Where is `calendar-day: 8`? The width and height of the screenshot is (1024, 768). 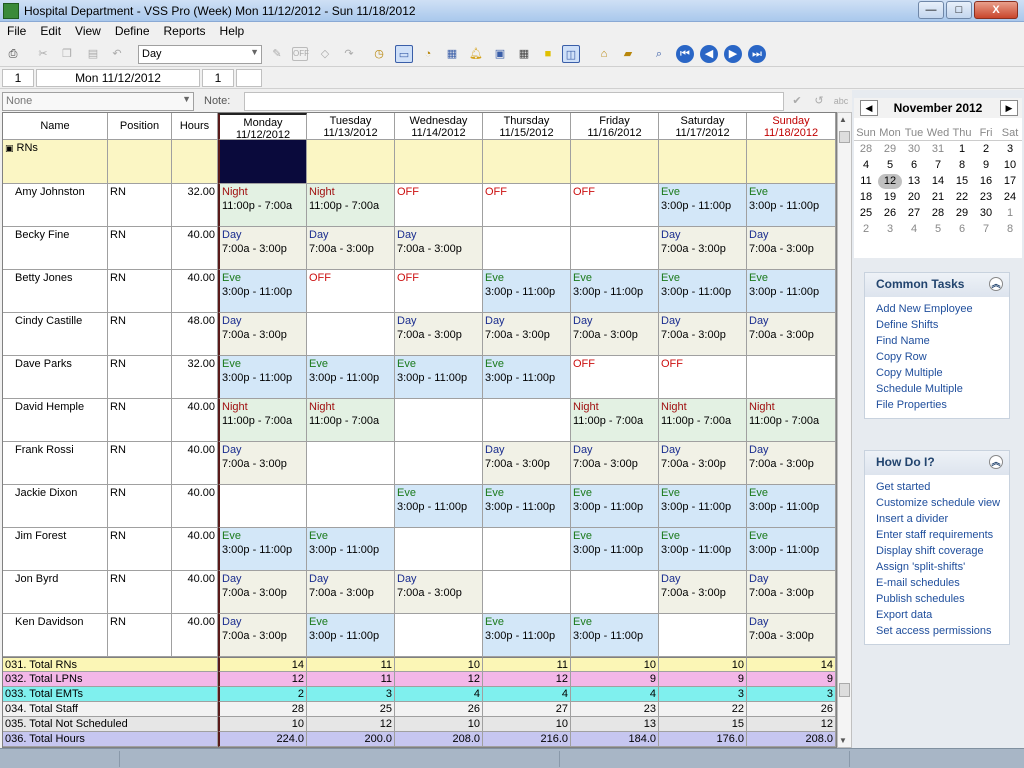
calendar-day: 8 is located at coordinates (1010, 229).